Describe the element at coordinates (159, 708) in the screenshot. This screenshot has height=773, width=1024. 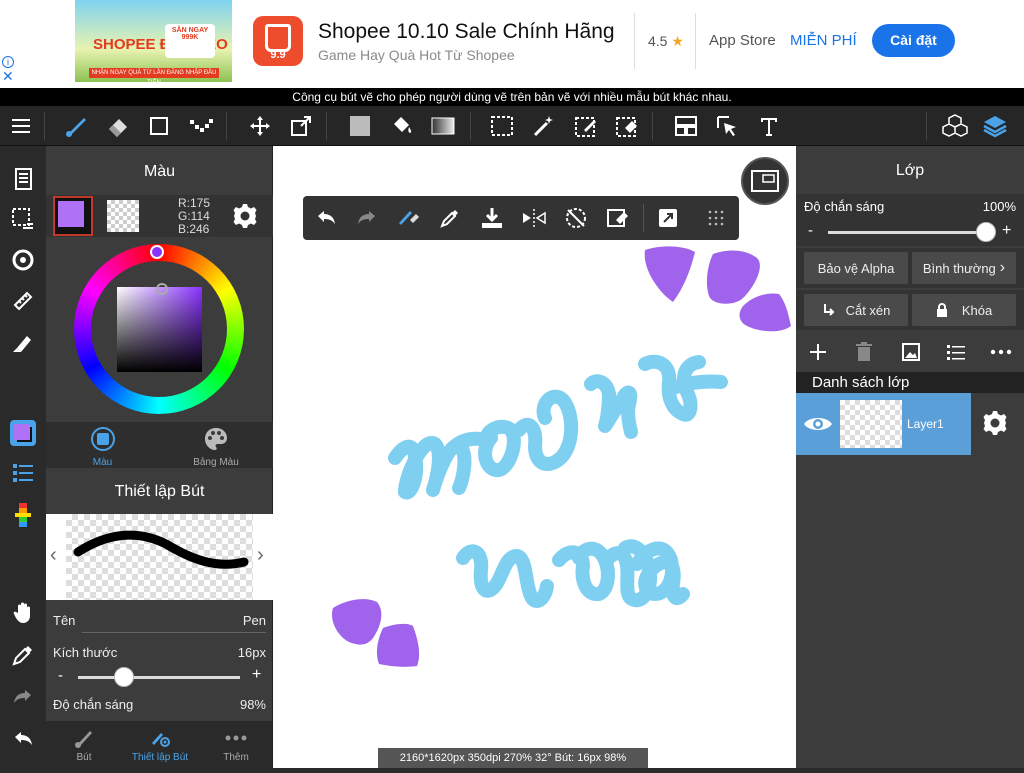
I see `brush-opacity-row: Độ chắn sáng 98%` at that location.